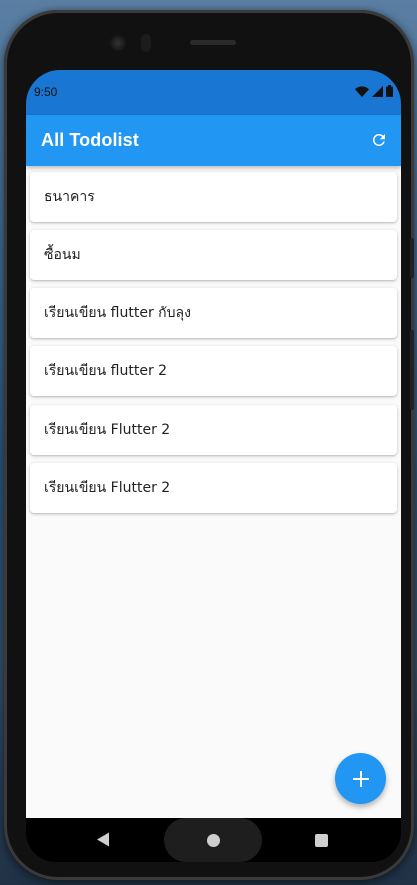 Image resolution: width=417 pixels, height=885 pixels. What do you see at coordinates (412, 370) in the screenshot?
I see `power-button` at bounding box center [412, 370].